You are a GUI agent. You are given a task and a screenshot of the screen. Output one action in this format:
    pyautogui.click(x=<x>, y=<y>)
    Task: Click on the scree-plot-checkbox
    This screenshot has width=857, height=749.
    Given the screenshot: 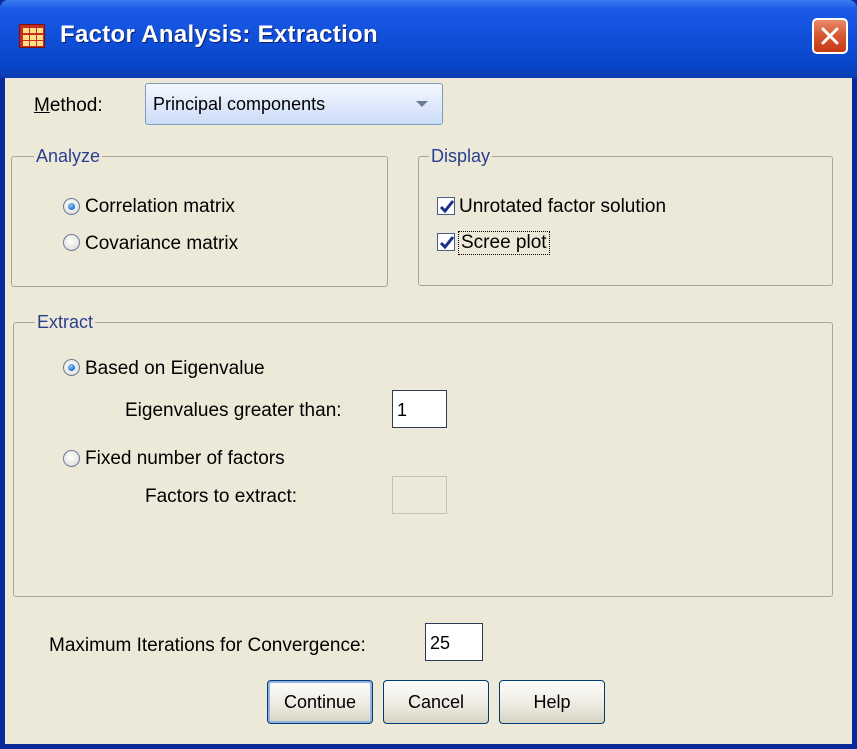 What is the action you would take?
    pyautogui.click(x=446, y=242)
    